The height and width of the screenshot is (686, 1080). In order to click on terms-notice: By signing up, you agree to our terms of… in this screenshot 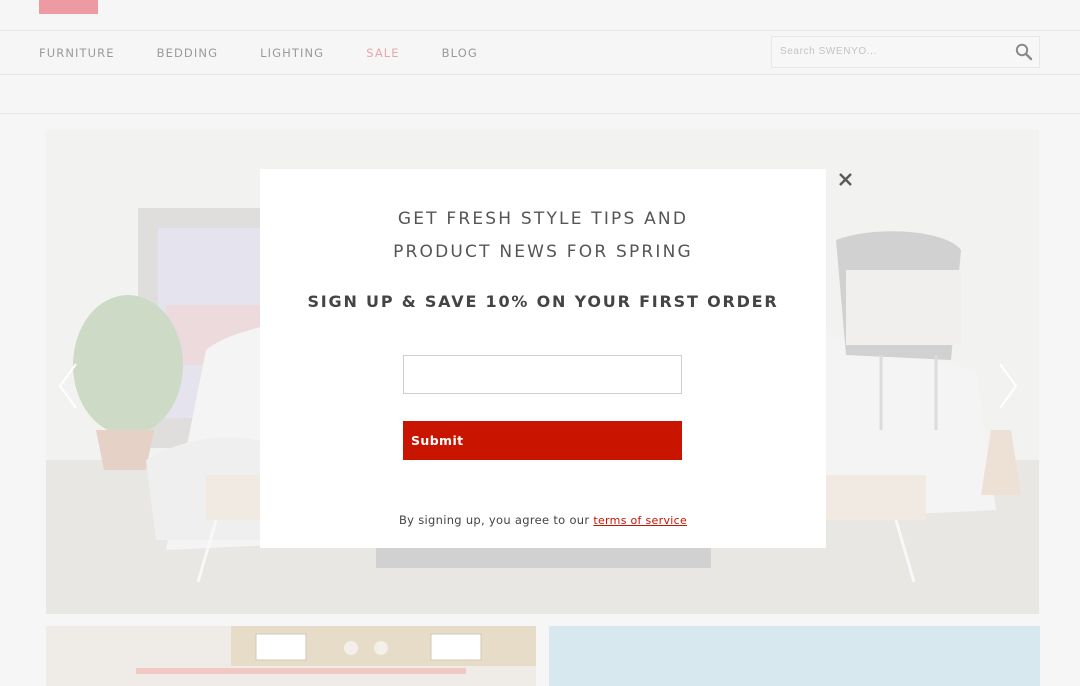, I will do `click(543, 520)`.